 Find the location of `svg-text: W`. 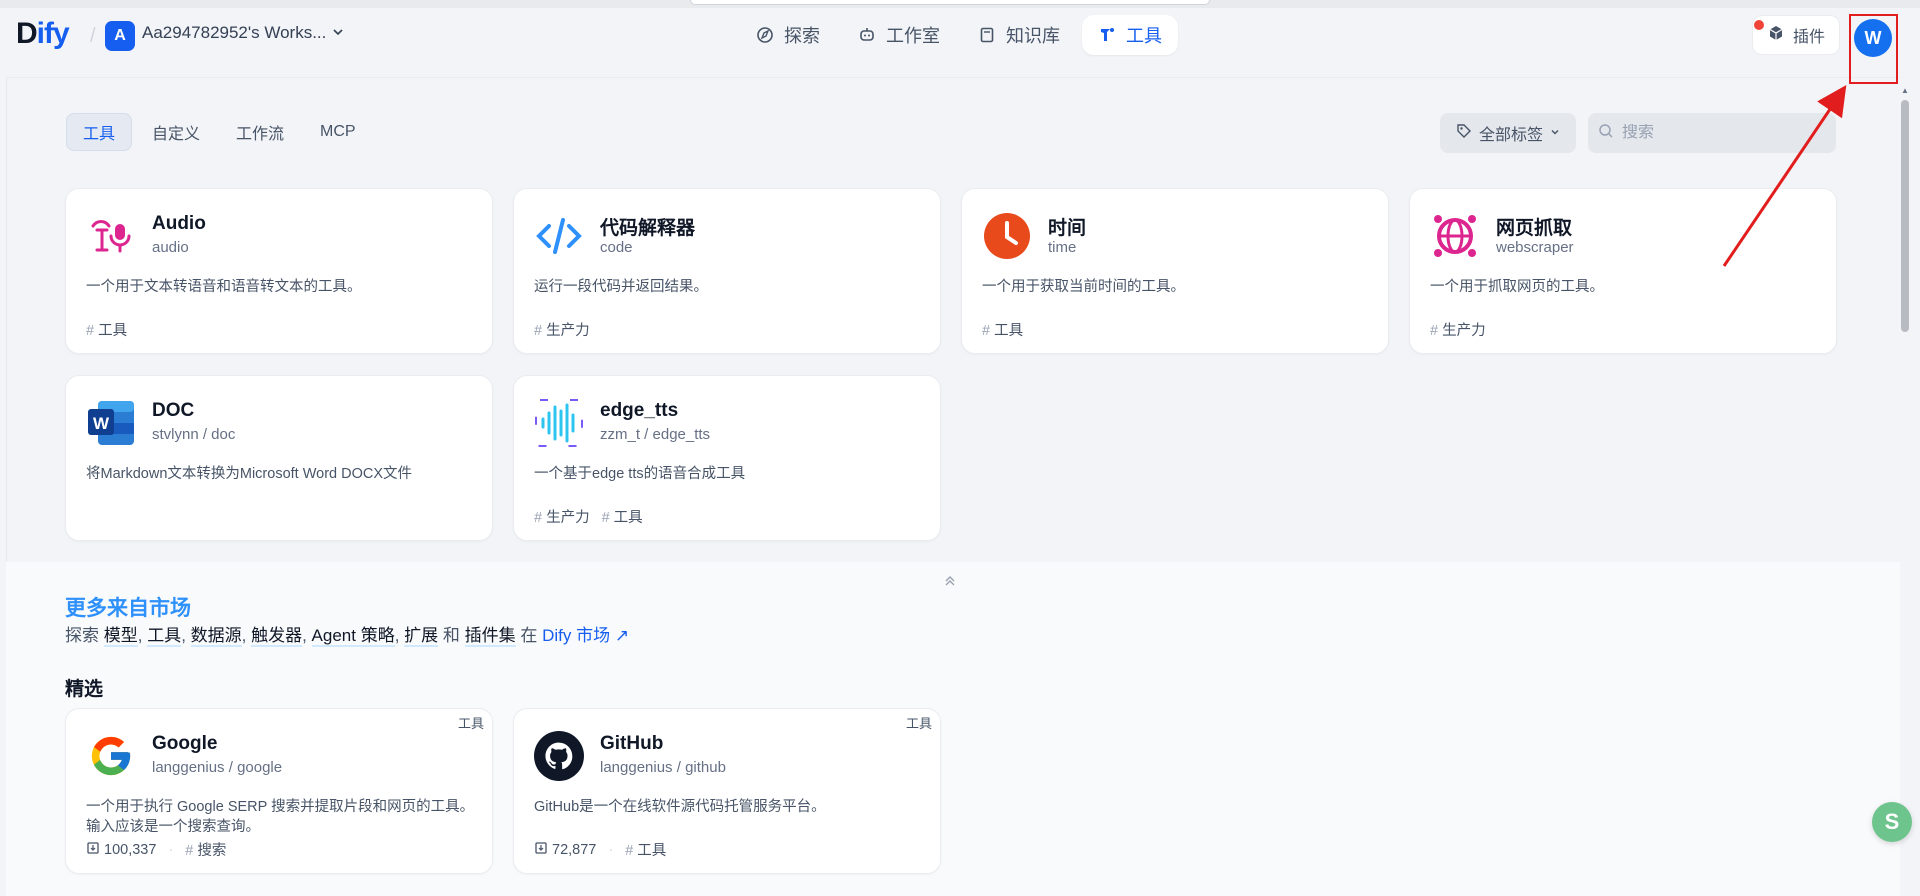

svg-text: W is located at coordinates (101, 423).